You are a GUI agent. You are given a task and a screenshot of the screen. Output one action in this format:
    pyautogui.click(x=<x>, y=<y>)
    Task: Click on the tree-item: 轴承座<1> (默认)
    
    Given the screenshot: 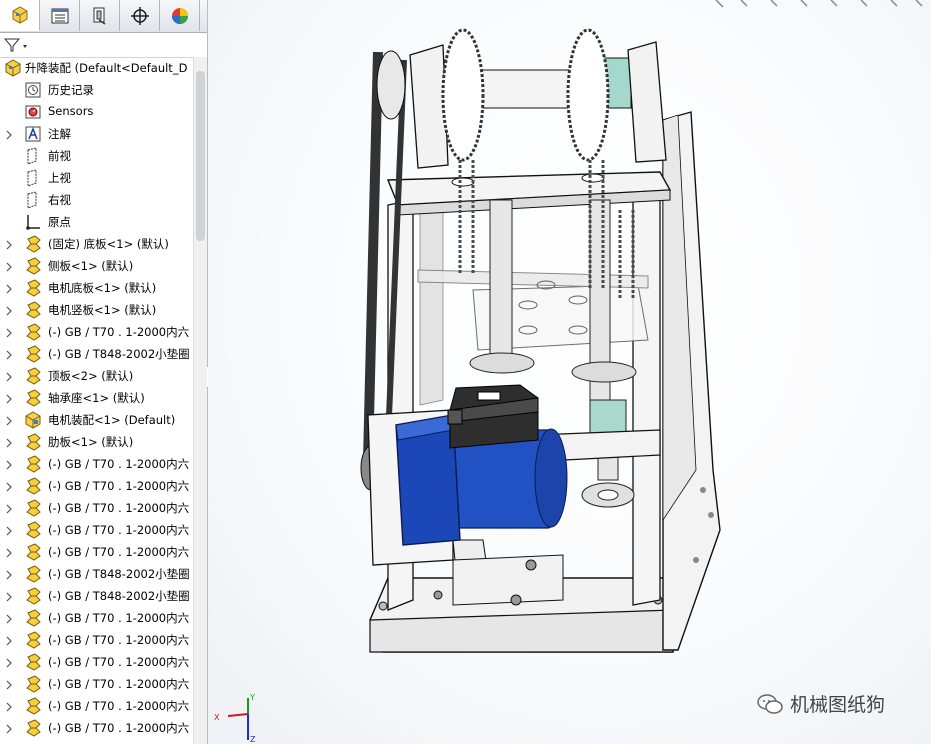 What is the action you would take?
    pyautogui.click(x=96, y=398)
    